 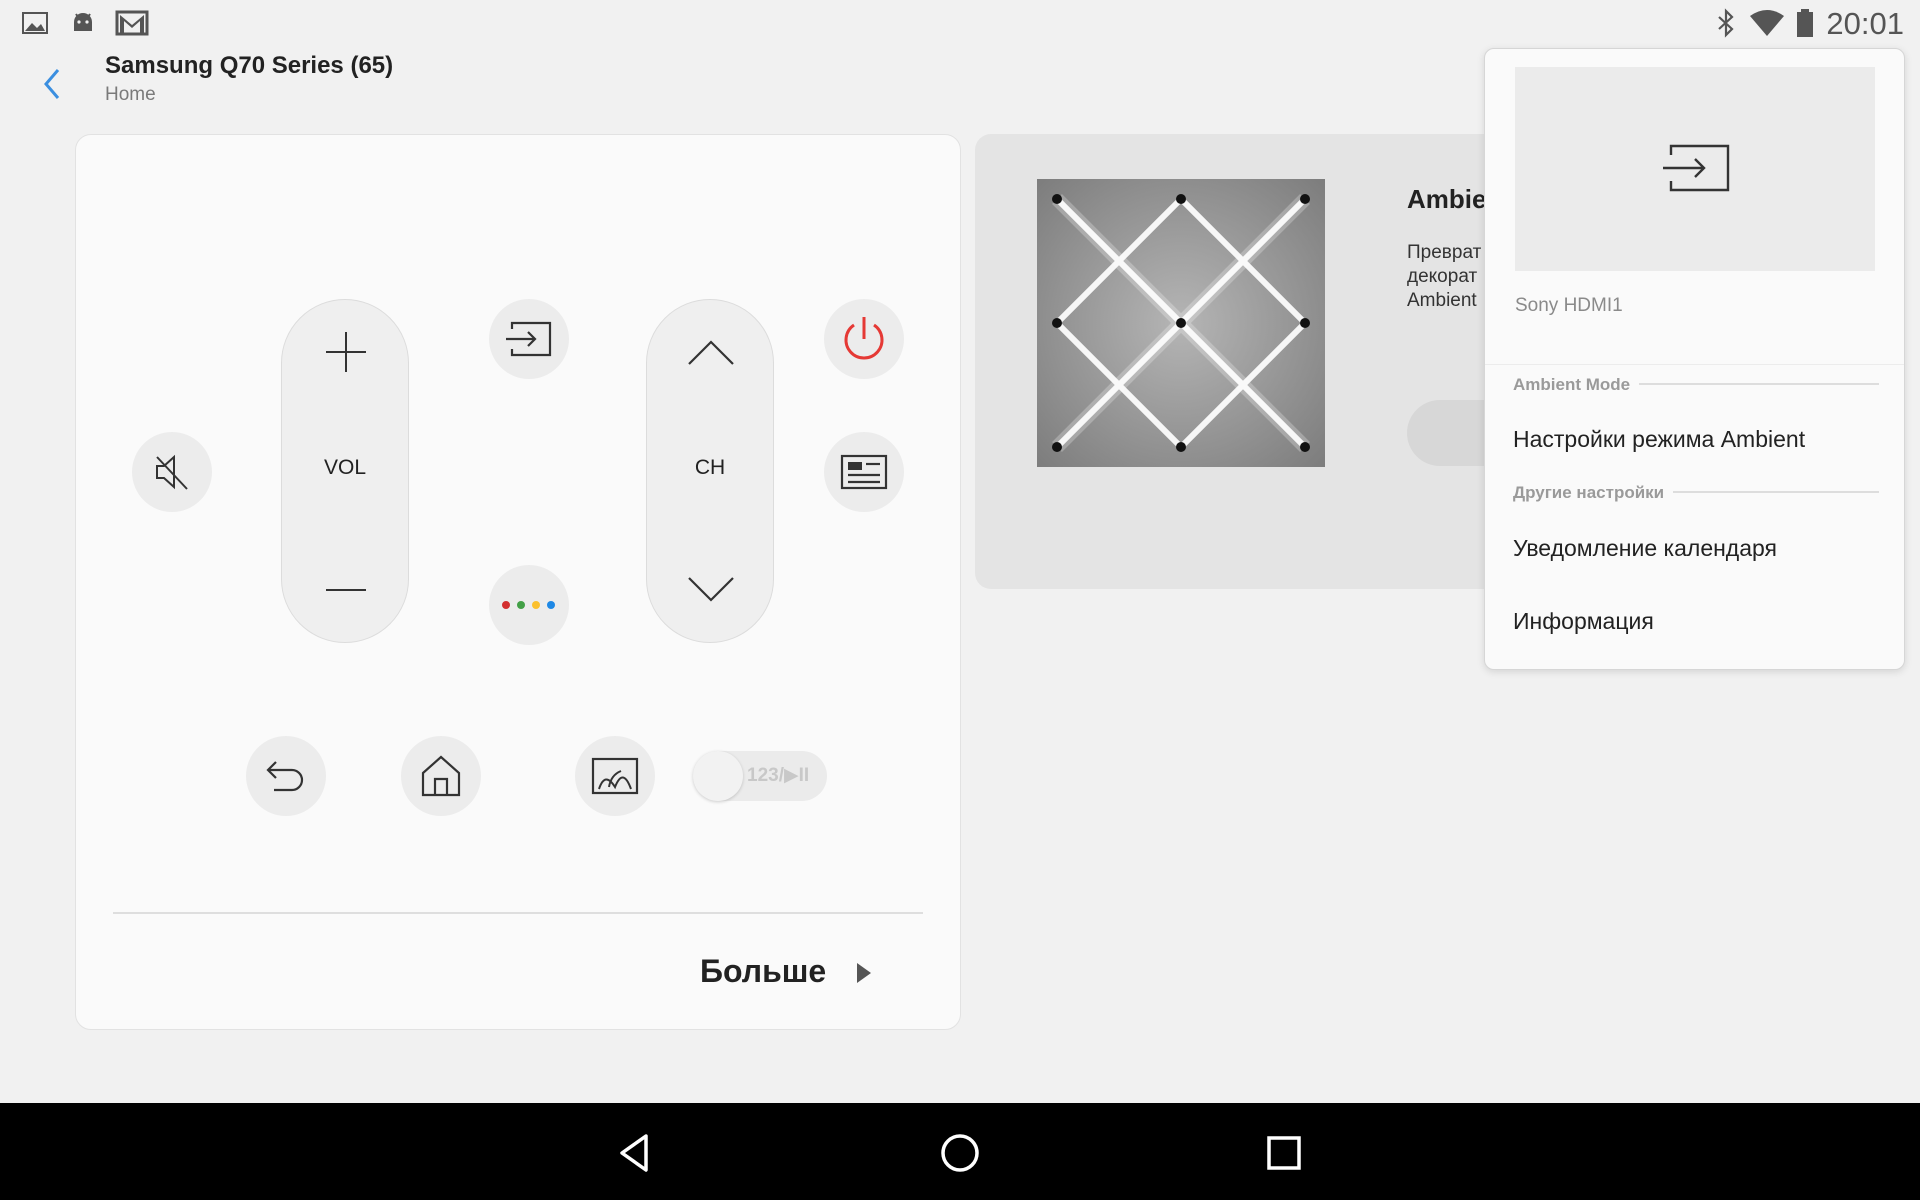 I want to click on section-header-ambient-mode: Ambient Mode, so click(x=1572, y=384).